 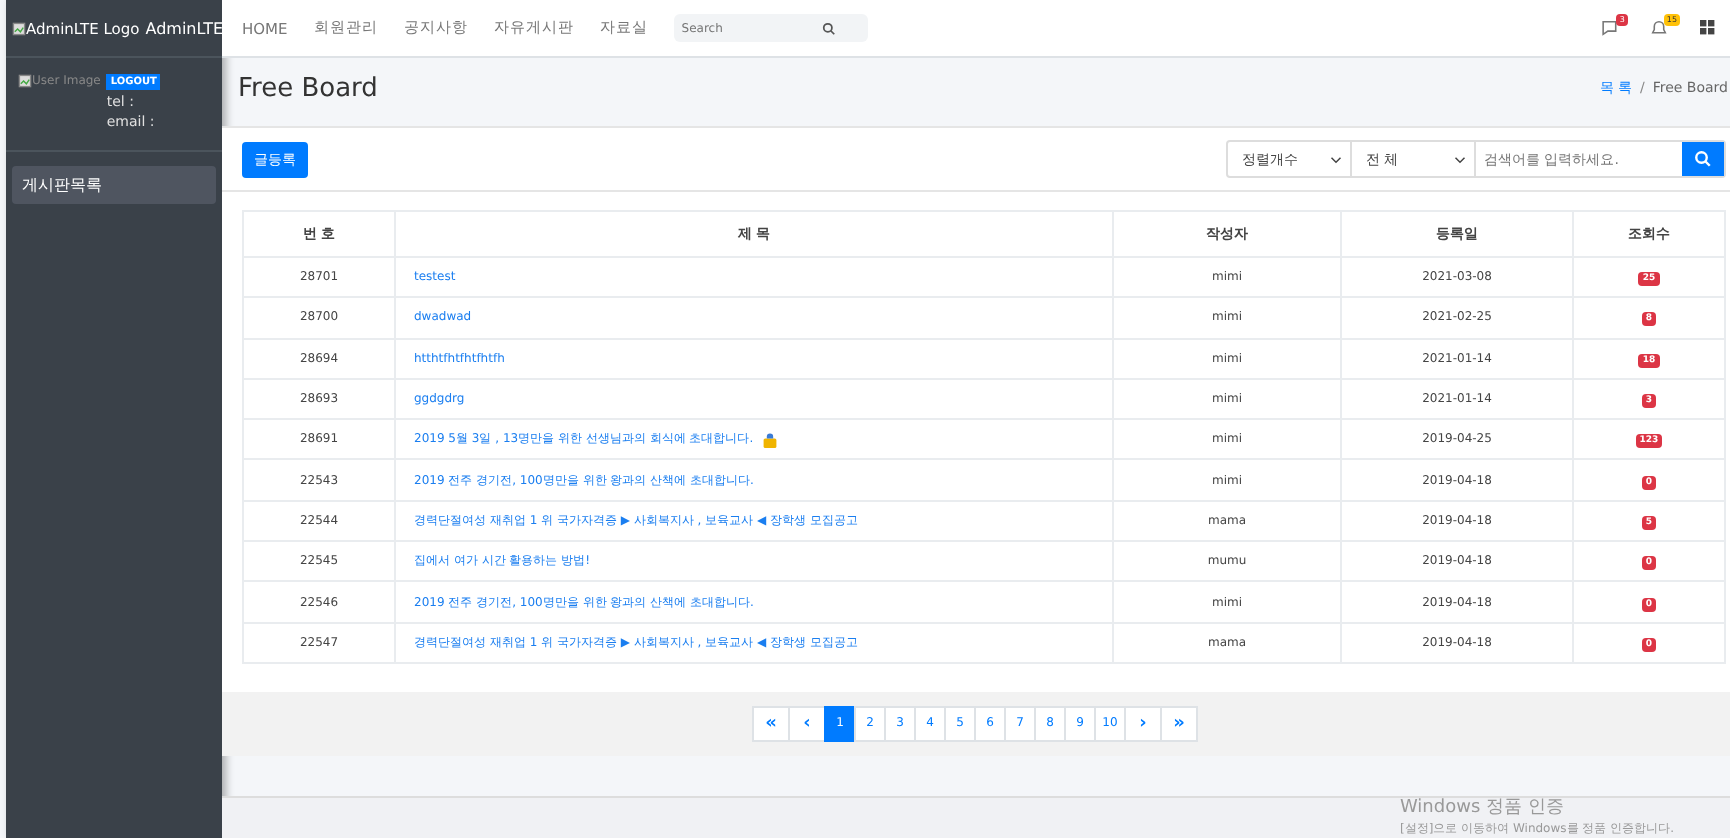 I want to click on search-button, so click(x=1703, y=159).